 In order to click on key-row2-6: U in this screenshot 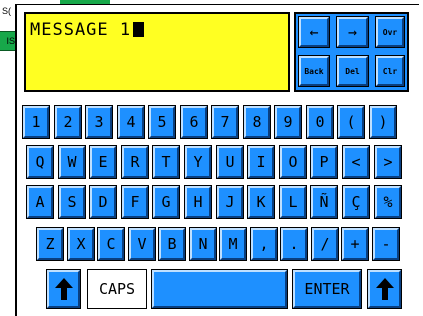, I will do `click(230, 162)`.